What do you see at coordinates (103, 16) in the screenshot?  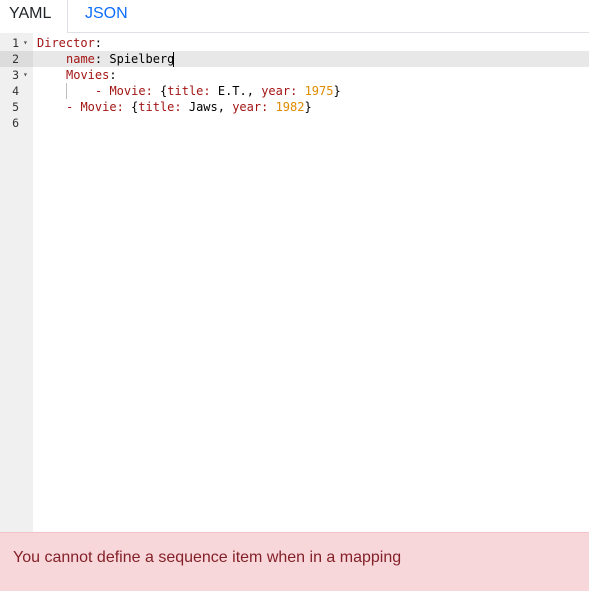 I see `tab-json: JSON` at bounding box center [103, 16].